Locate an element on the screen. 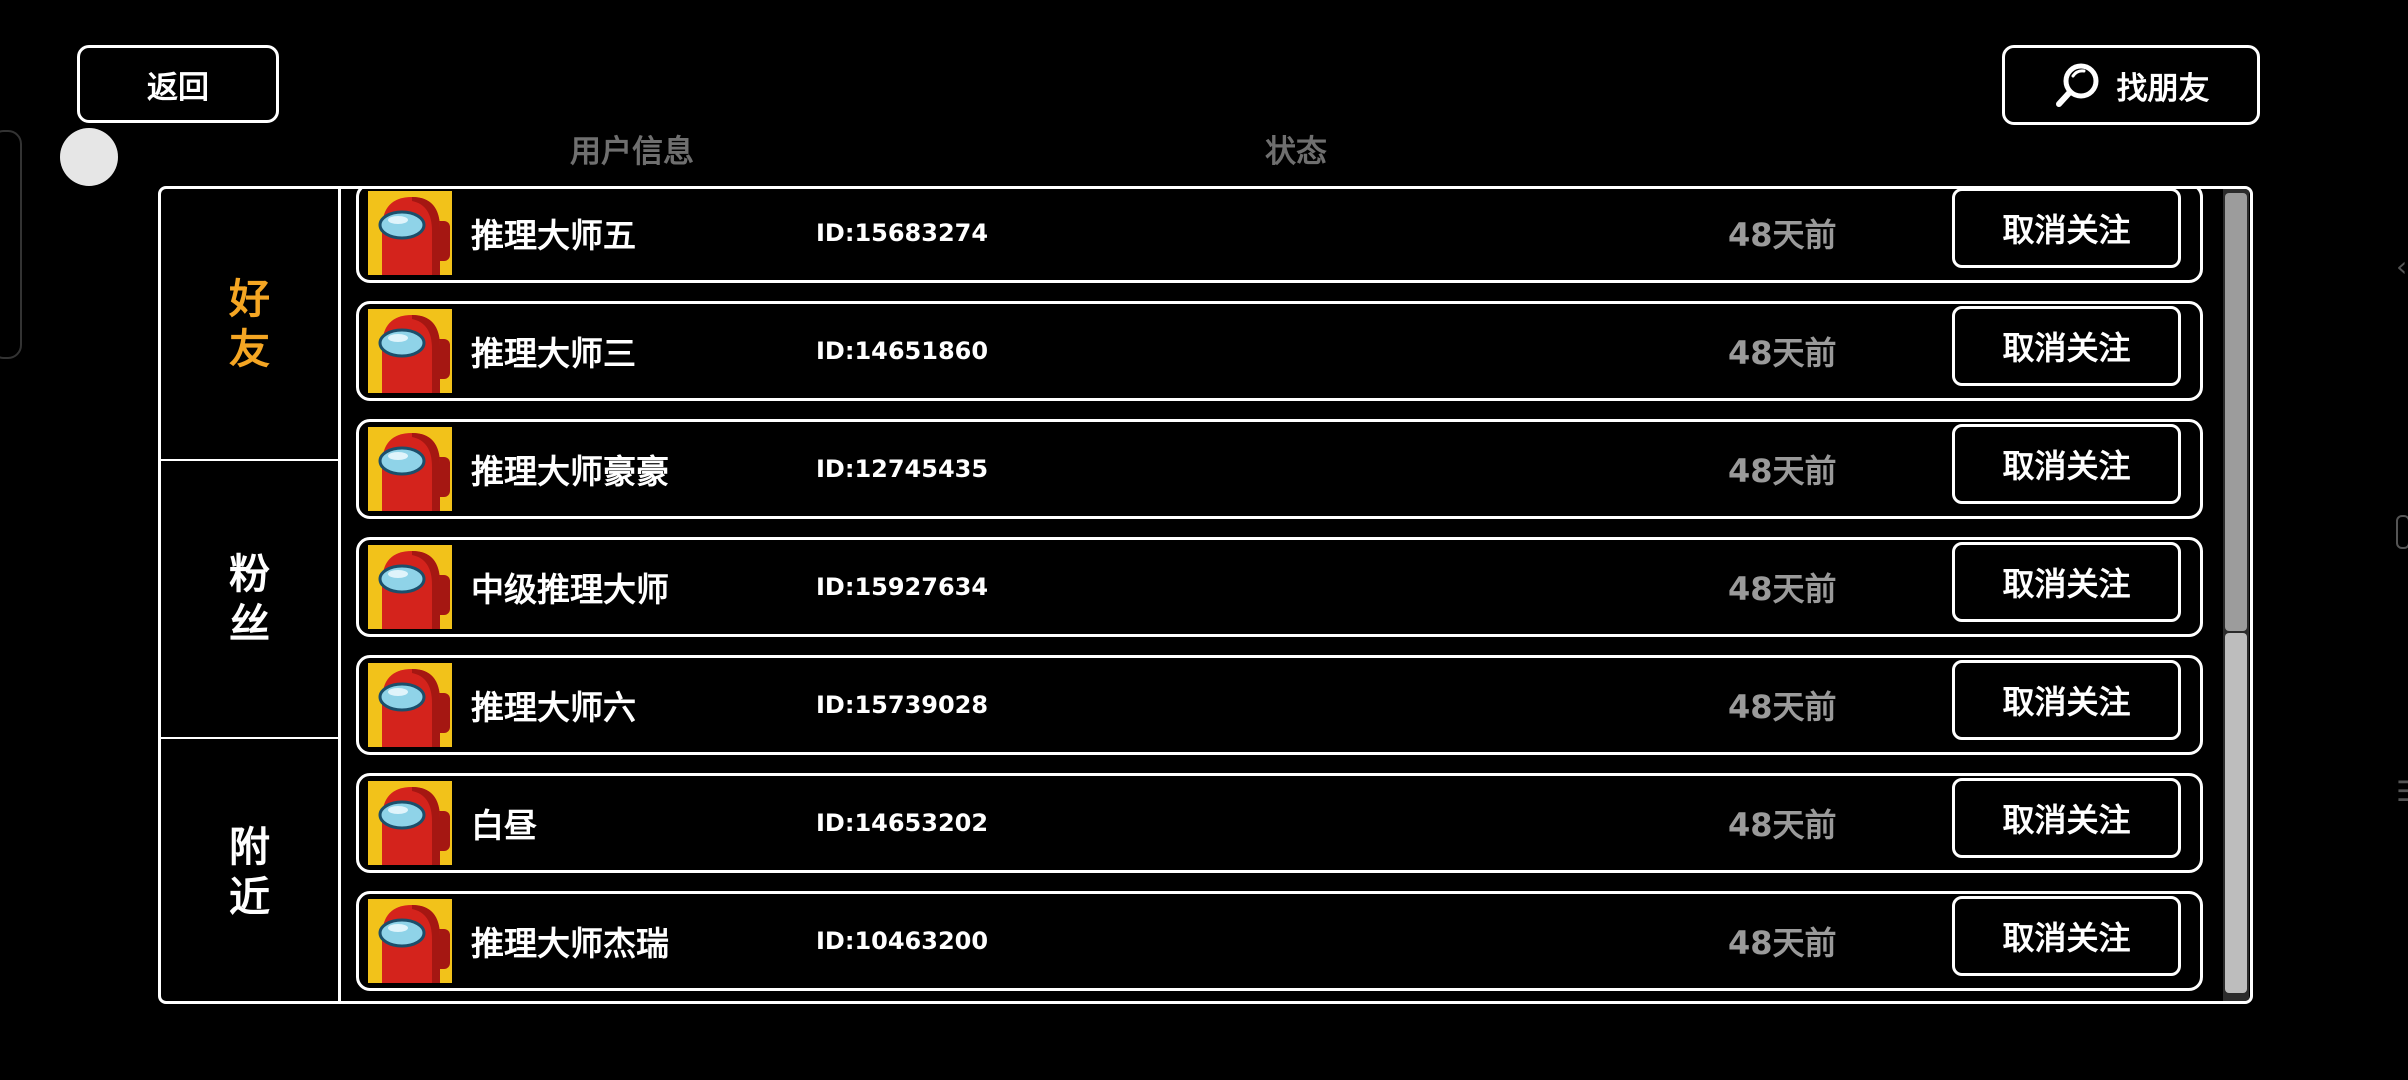 The image size is (2408, 1080). edge-menu-icon: ☰ is located at coordinates (2402, 791).